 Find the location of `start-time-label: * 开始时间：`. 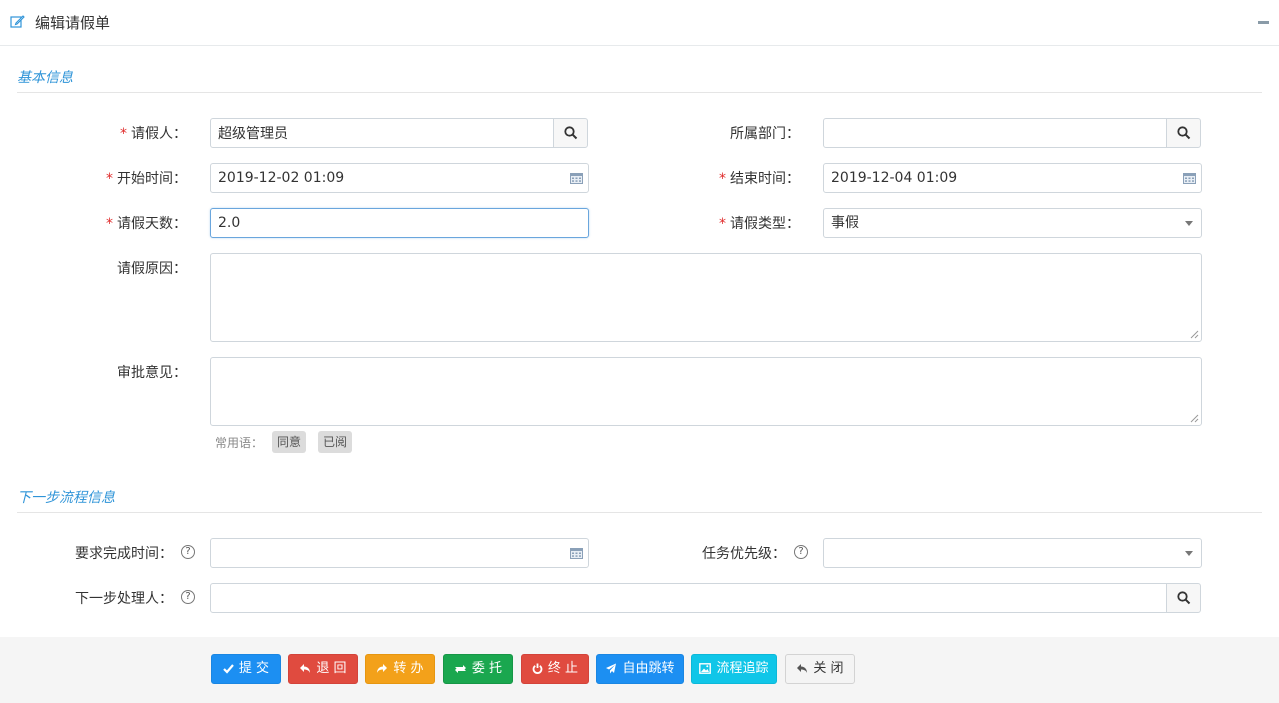

start-time-label: * 开始时间： is located at coordinates (146, 179).